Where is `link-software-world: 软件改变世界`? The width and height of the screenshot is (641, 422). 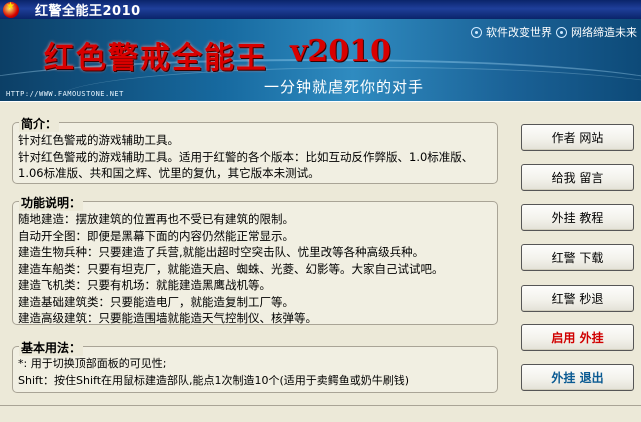 link-software-world: 软件改变世界 is located at coordinates (519, 32).